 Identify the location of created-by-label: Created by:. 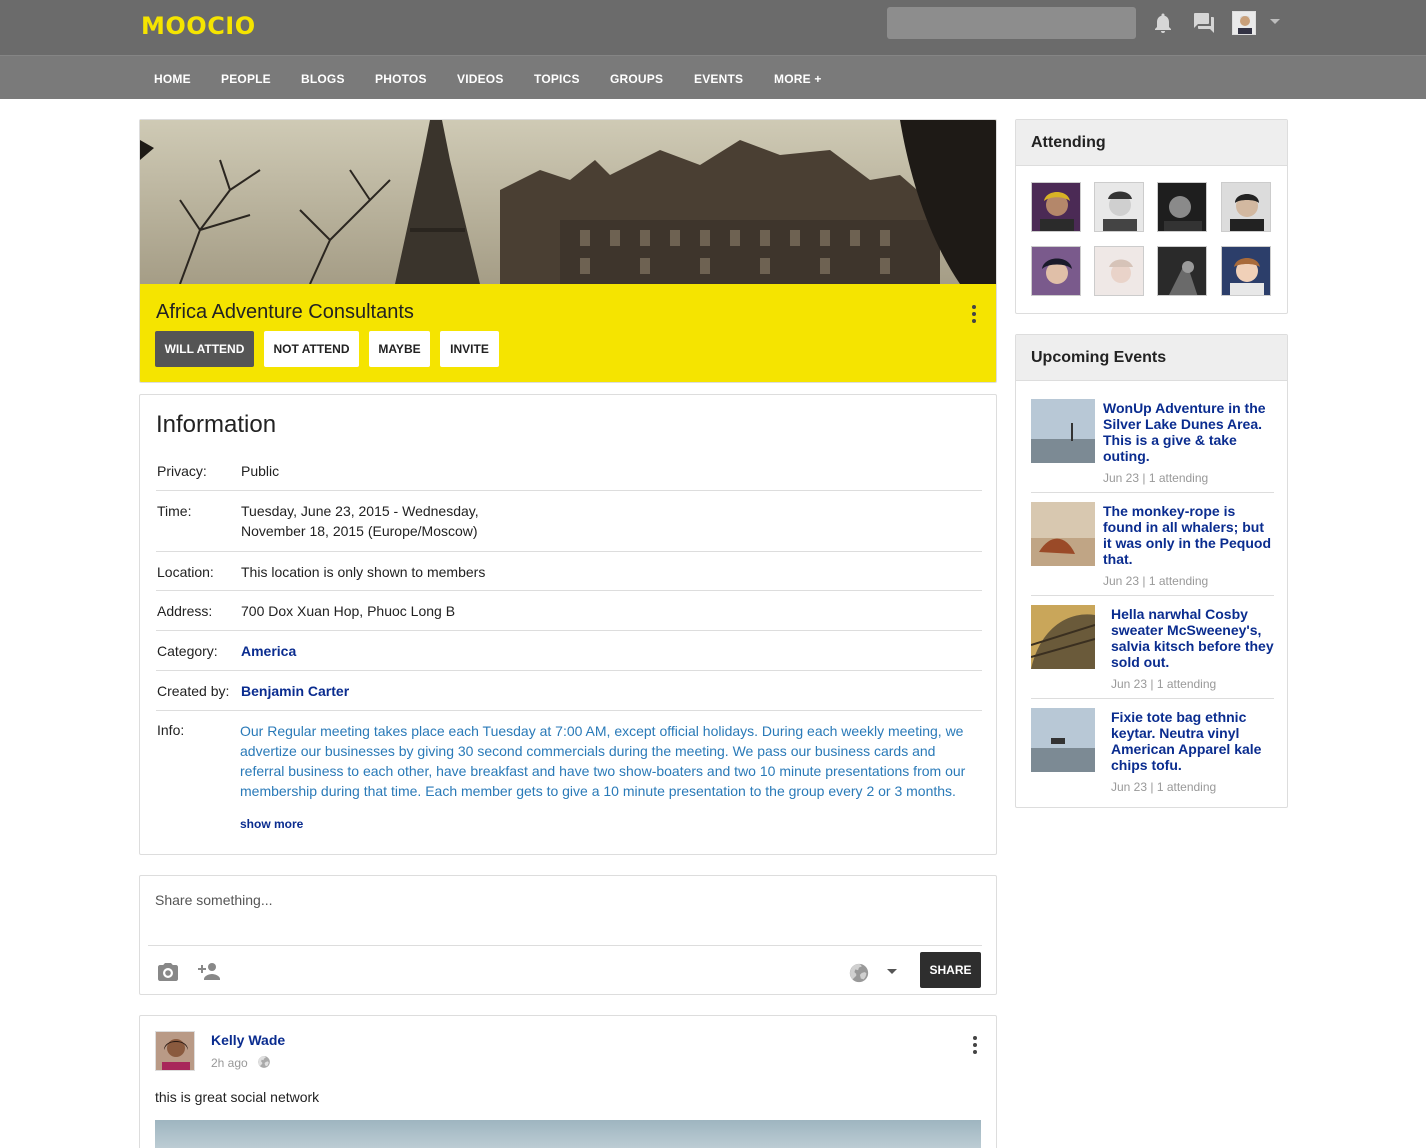
(193, 691).